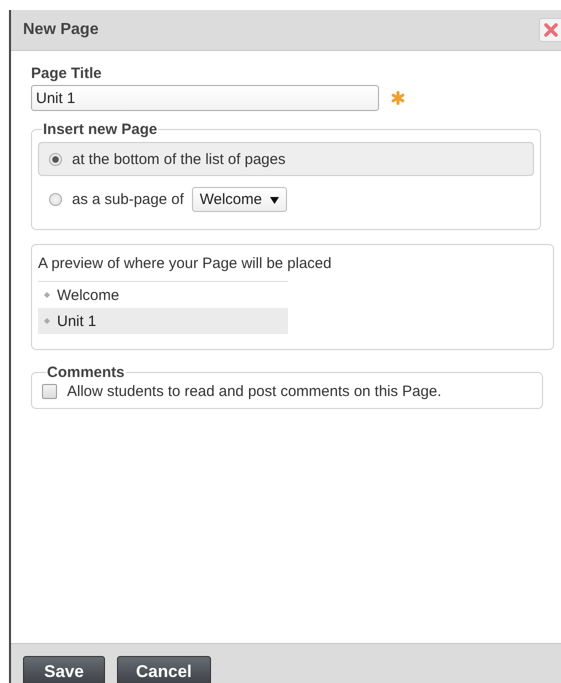 The image size is (561, 683). What do you see at coordinates (86, 372) in the screenshot?
I see `group-legend: Comments` at bounding box center [86, 372].